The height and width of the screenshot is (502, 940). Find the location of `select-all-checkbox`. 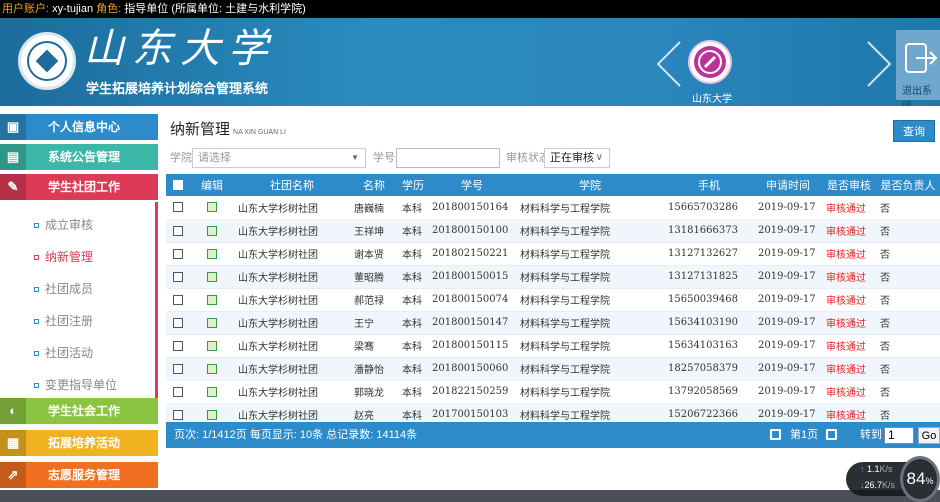

select-all-checkbox is located at coordinates (178, 185).